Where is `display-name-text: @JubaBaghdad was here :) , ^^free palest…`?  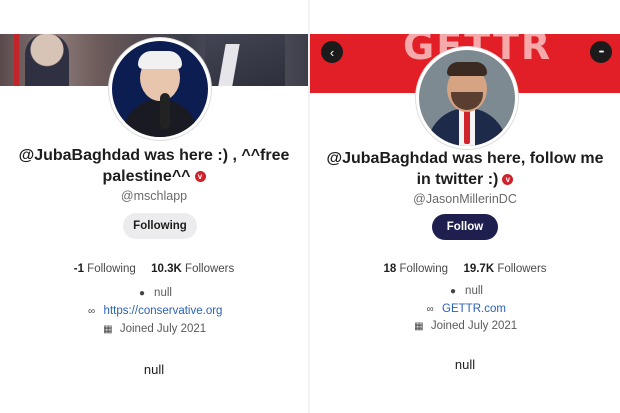
display-name-text: @JubaBaghdad was here :) , ^^free palest… is located at coordinates (154, 166).